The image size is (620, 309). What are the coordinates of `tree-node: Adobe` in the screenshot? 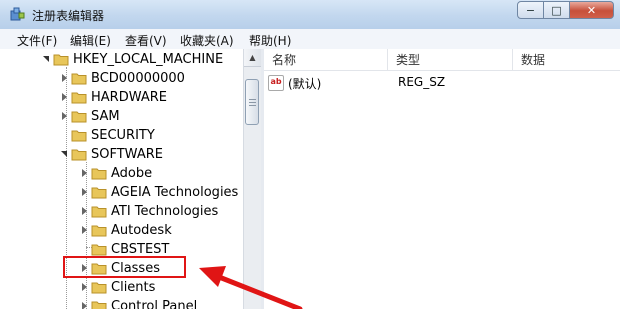 It's located at (116, 173).